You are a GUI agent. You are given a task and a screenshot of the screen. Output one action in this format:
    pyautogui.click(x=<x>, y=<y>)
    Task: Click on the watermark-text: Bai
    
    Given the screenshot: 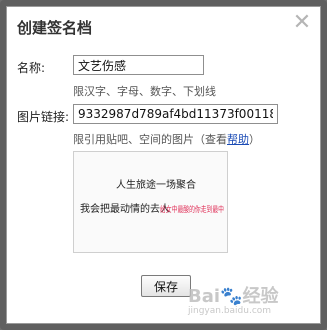 What is the action you would take?
    pyautogui.click(x=204, y=296)
    